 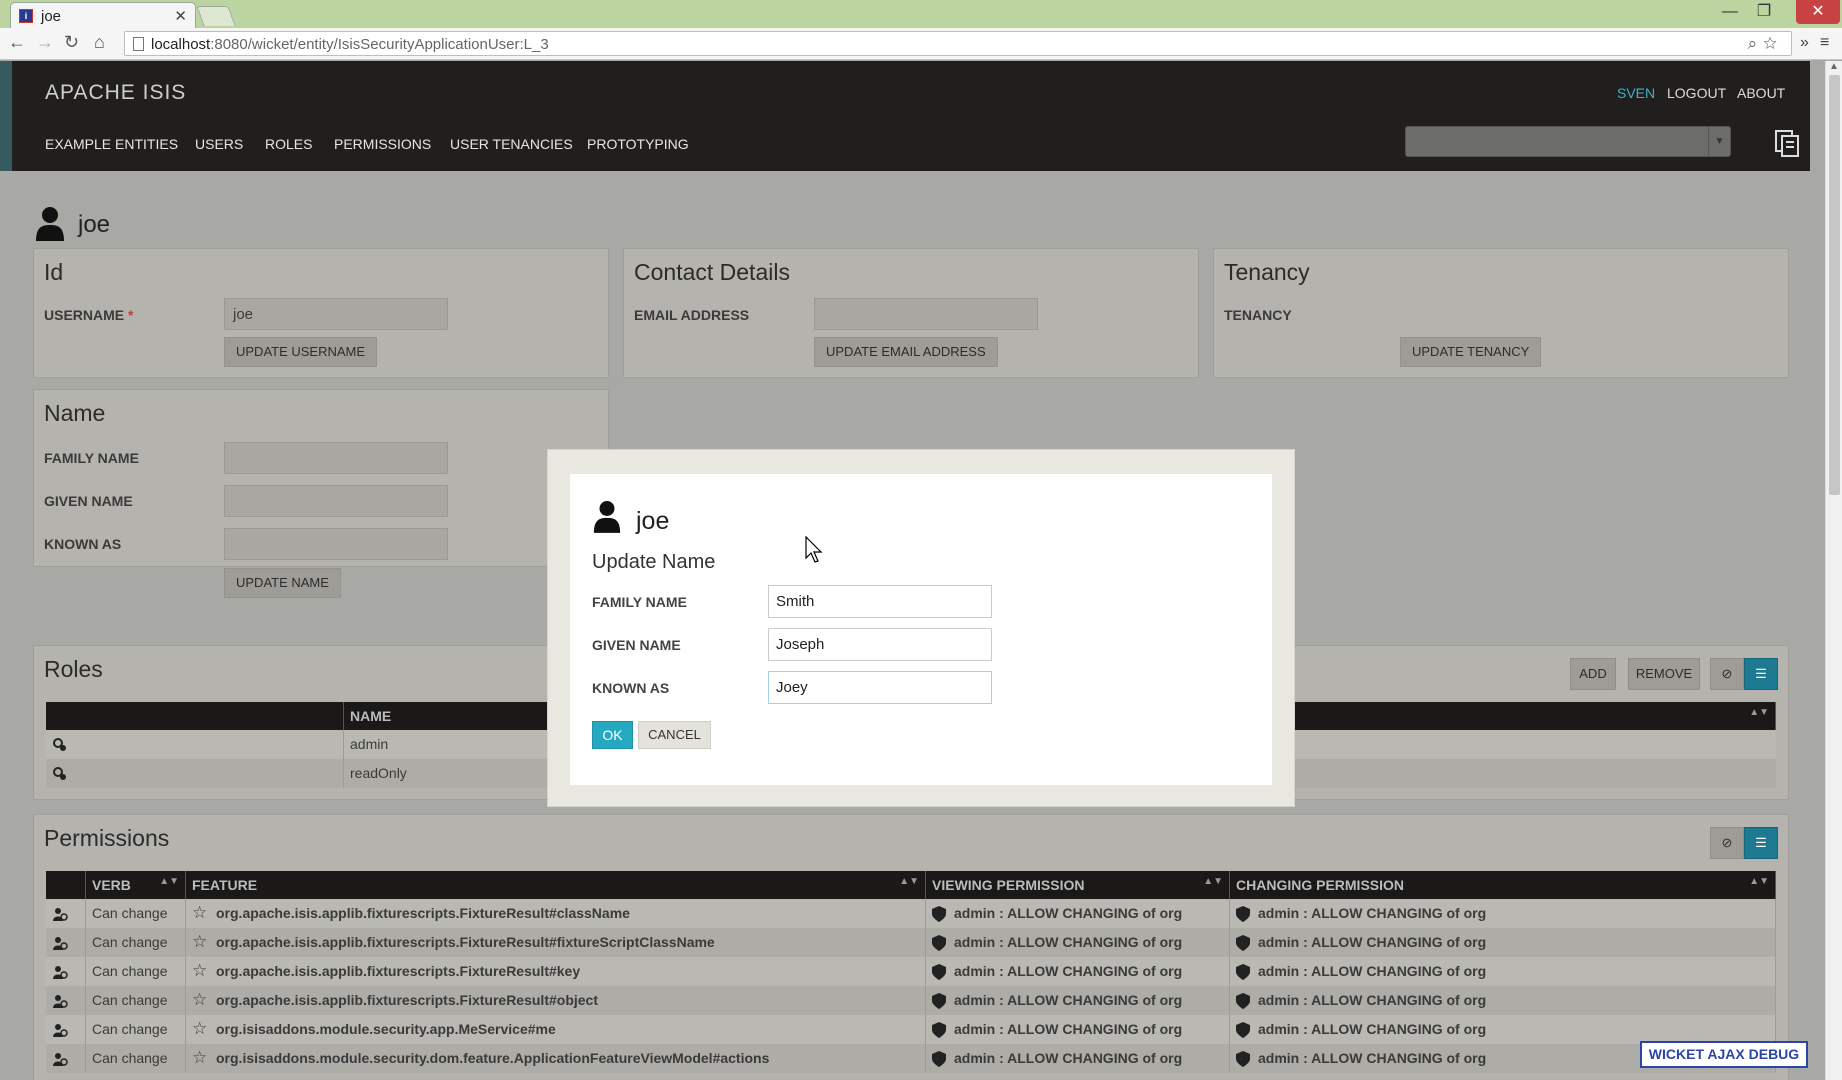 I want to click on forward-icon: →, so click(x=45, y=42).